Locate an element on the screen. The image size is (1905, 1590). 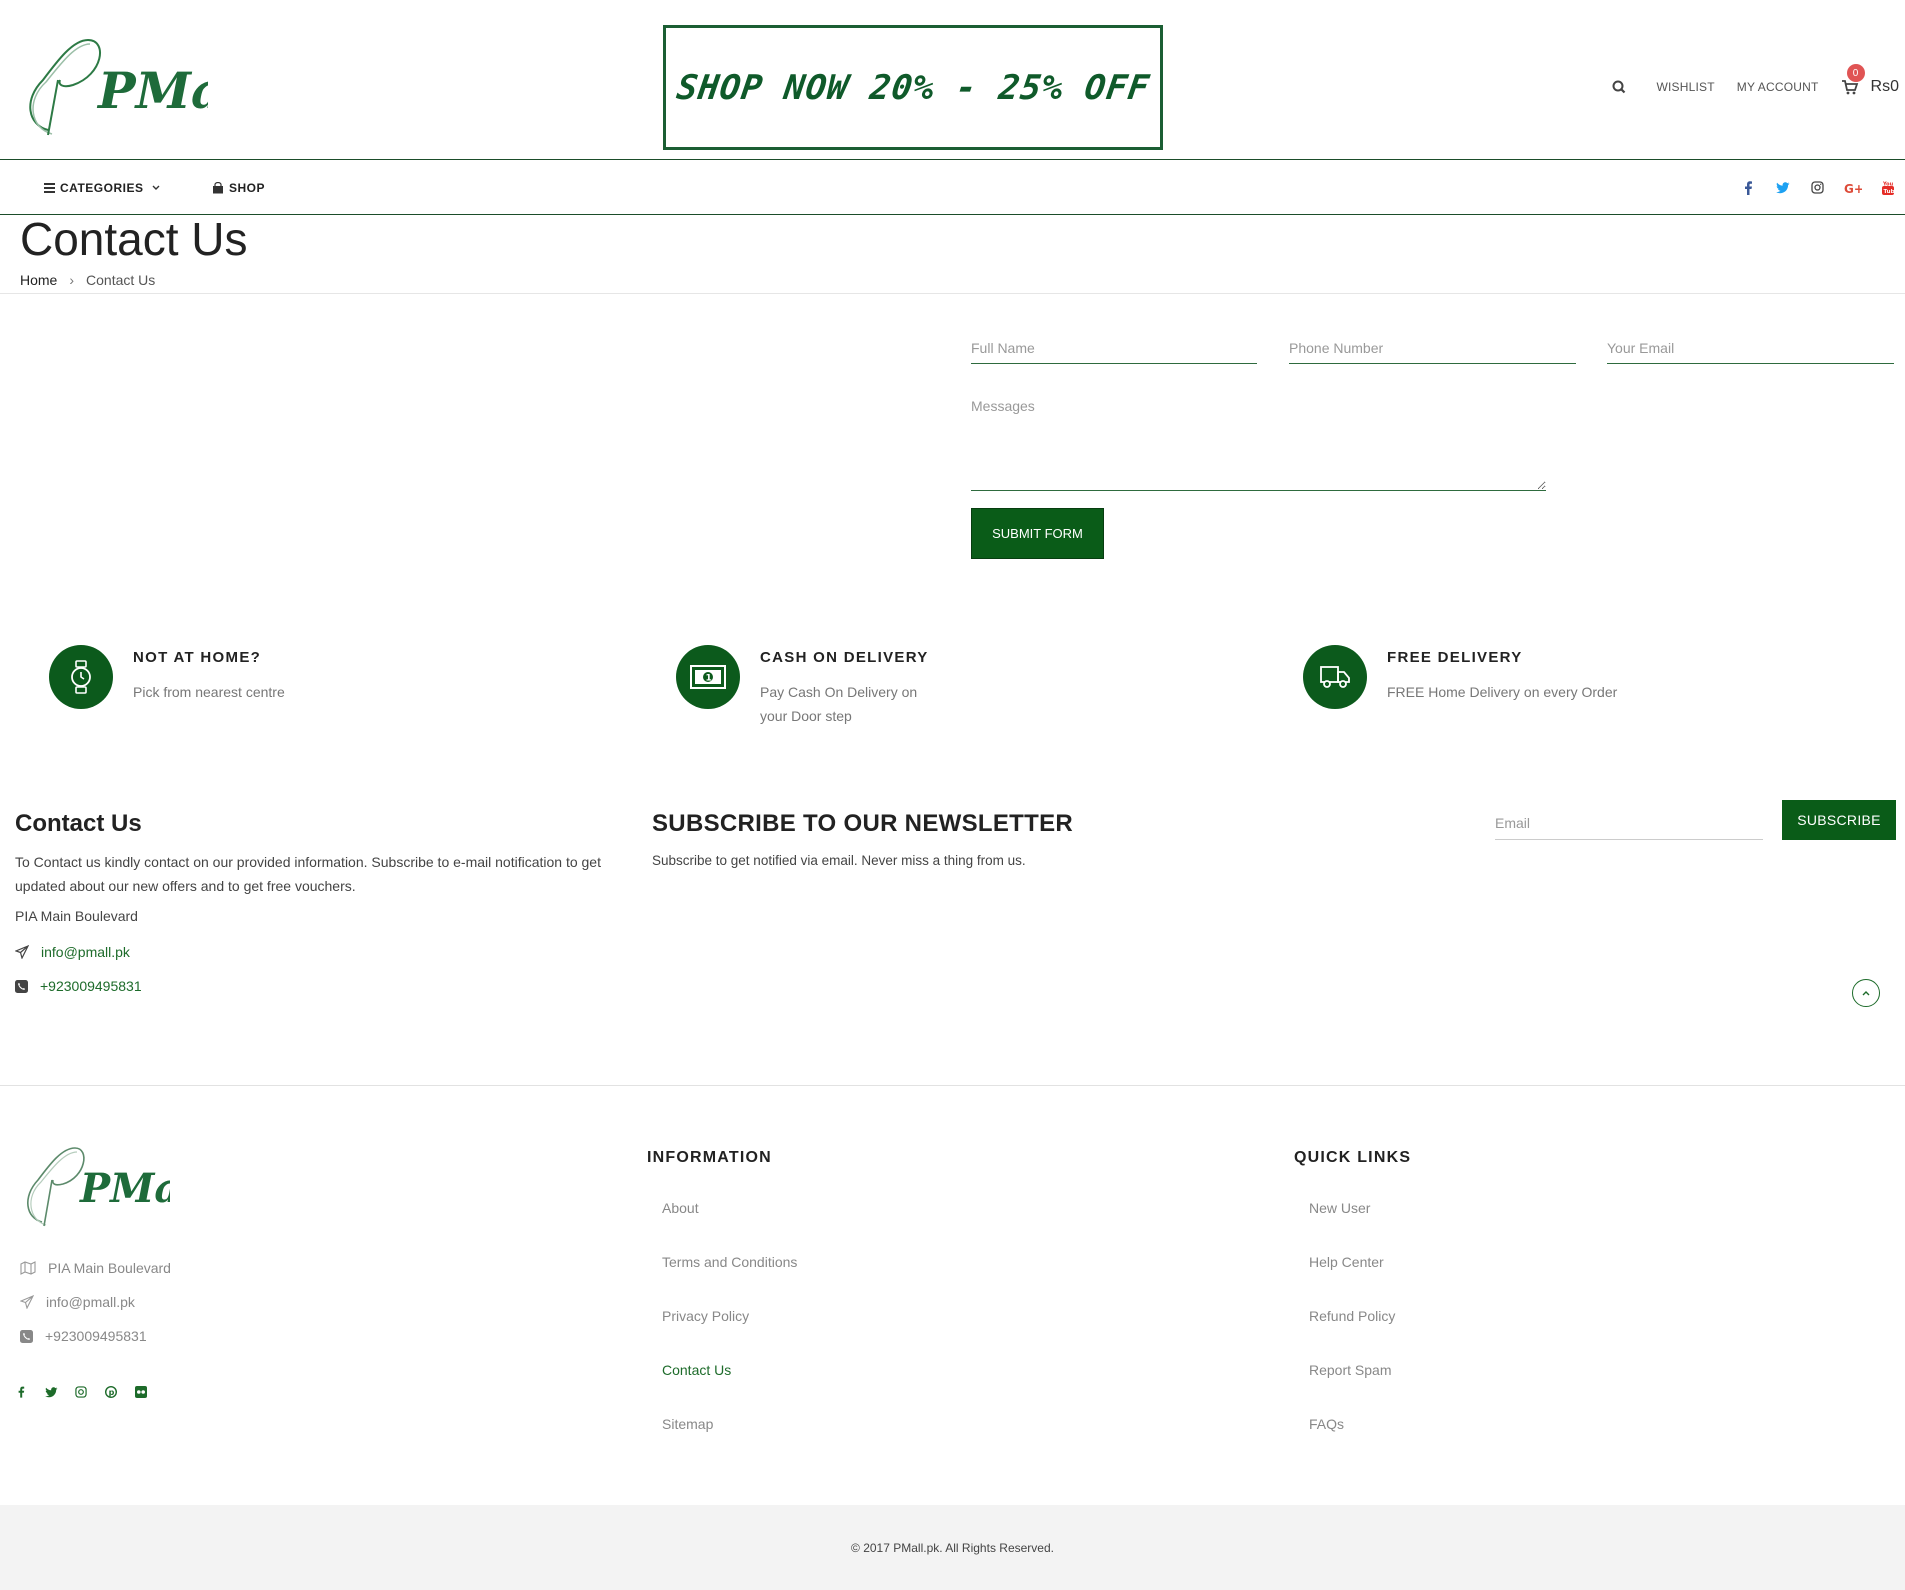
flickr-icon is located at coordinates (141, 1392).